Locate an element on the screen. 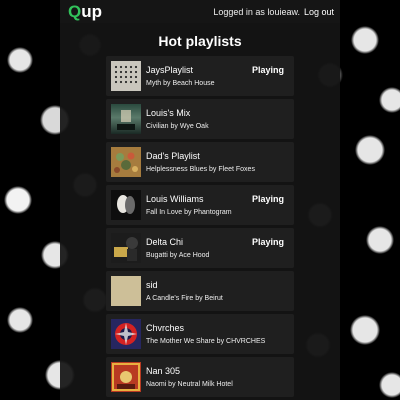 This screenshot has height=400, width=400. playlist-card: Nan 305 Naomi by Neutral Milk Hotel is located at coordinates (200, 377).